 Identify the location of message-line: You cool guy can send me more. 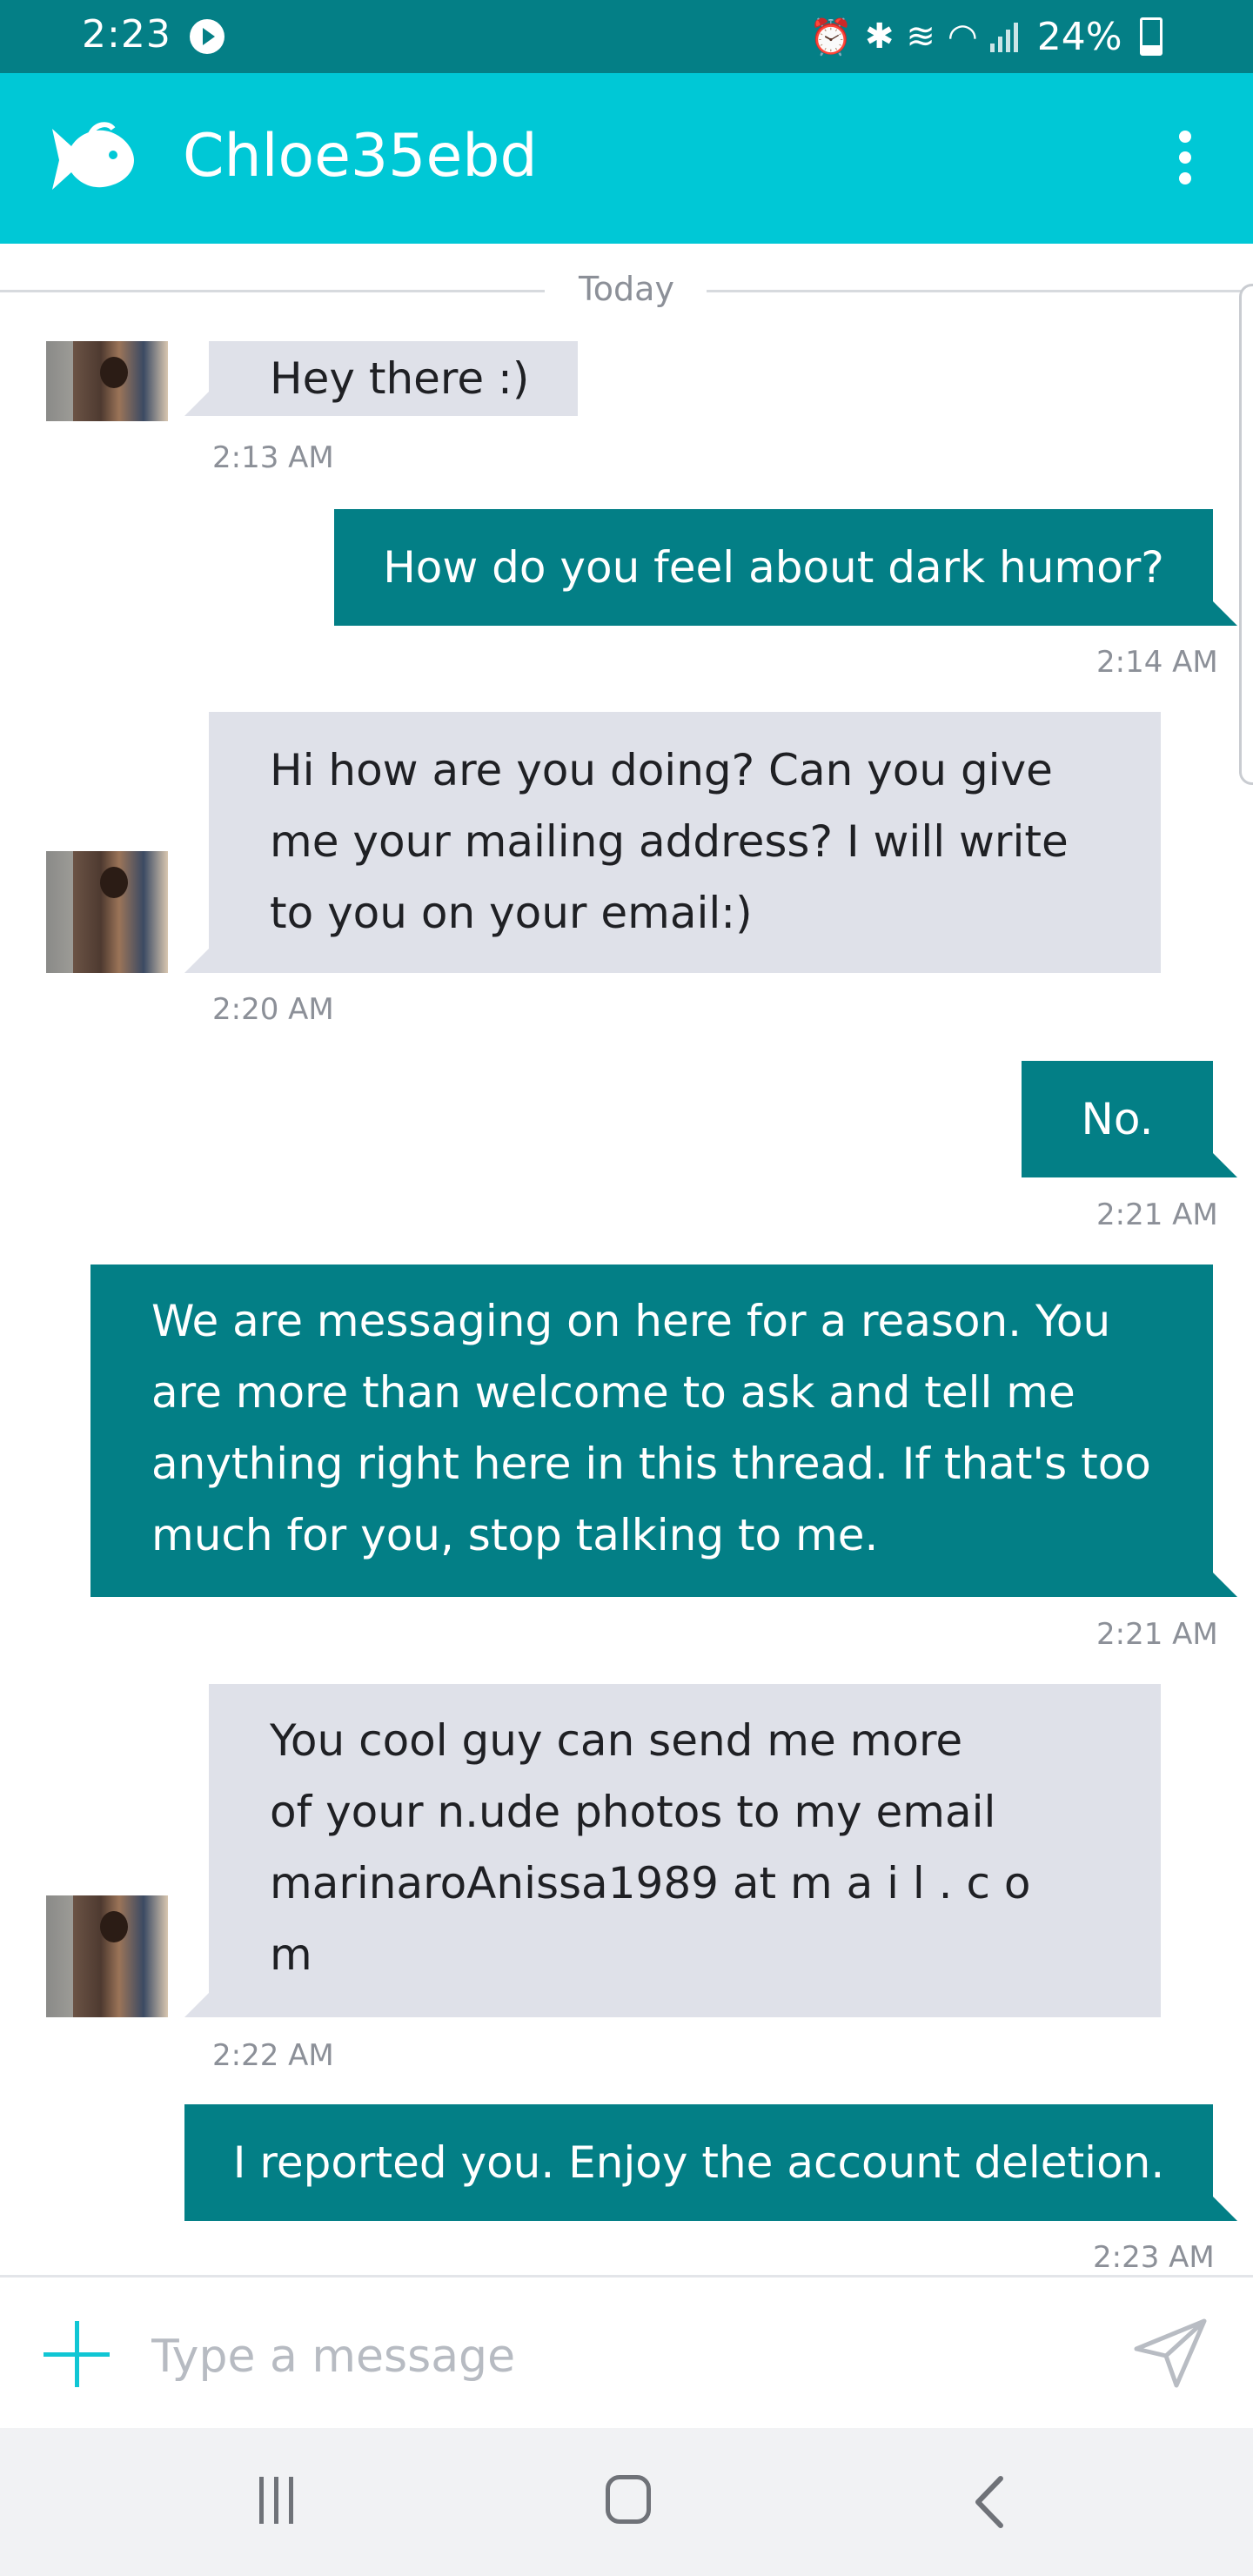
(616, 1741).